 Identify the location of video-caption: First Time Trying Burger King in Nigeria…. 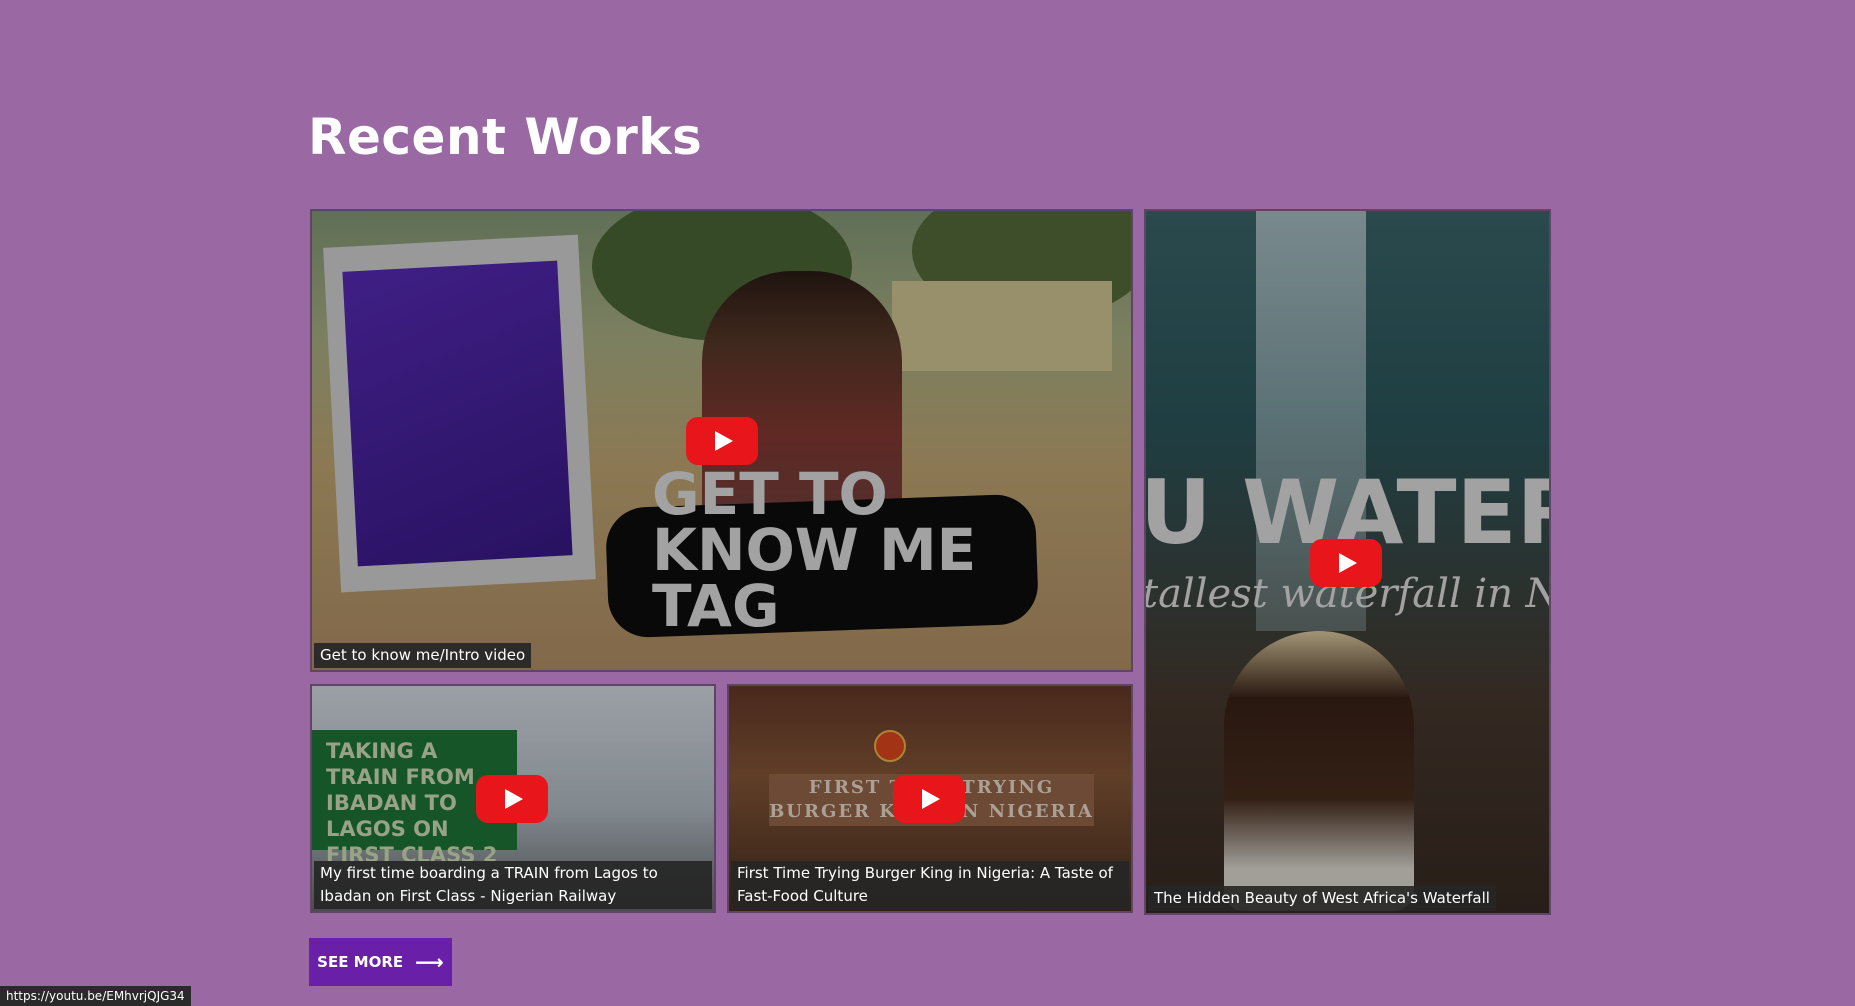
(930, 885).